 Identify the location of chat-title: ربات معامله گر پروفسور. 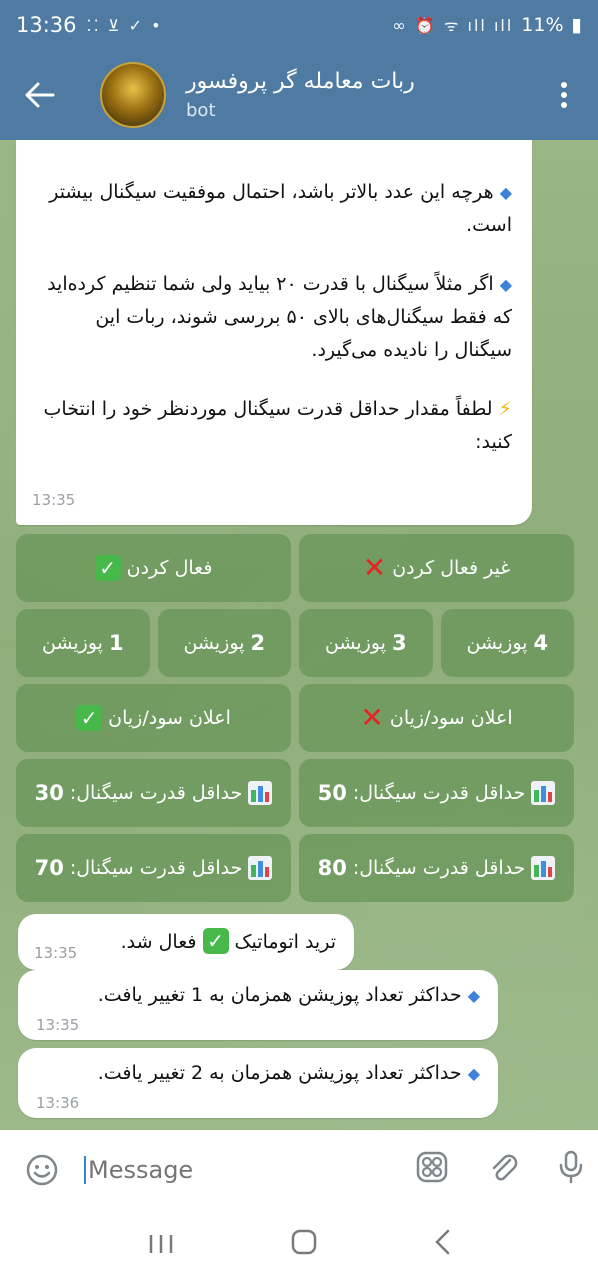
(300, 81).